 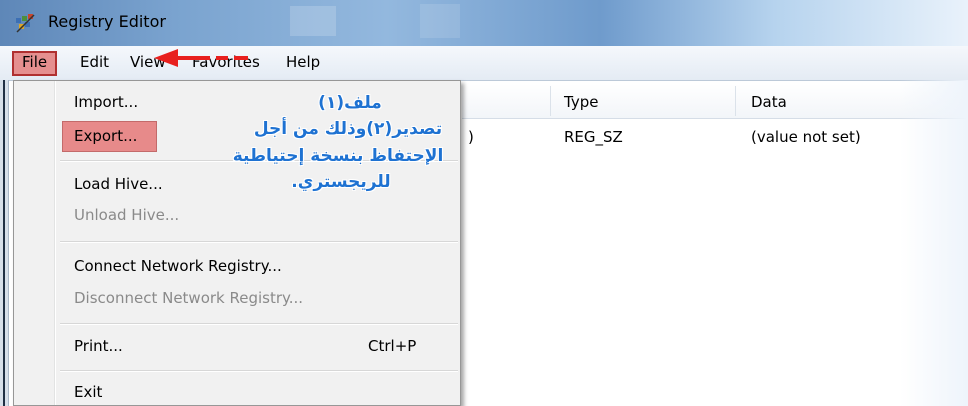 What do you see at coordinates (348, 129) in the screenshot?
I see `annotation-line-2: تصدير(٢)وذلك من أجل` at bounding box center [348, 129].